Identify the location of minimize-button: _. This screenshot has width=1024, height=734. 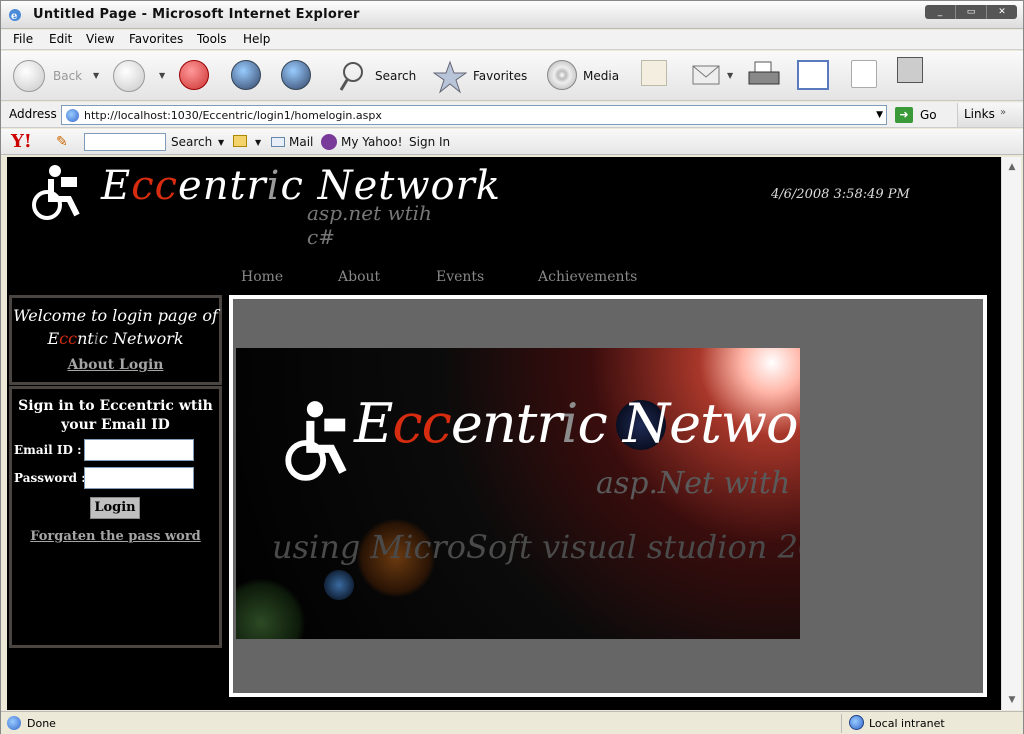
(940, 12).